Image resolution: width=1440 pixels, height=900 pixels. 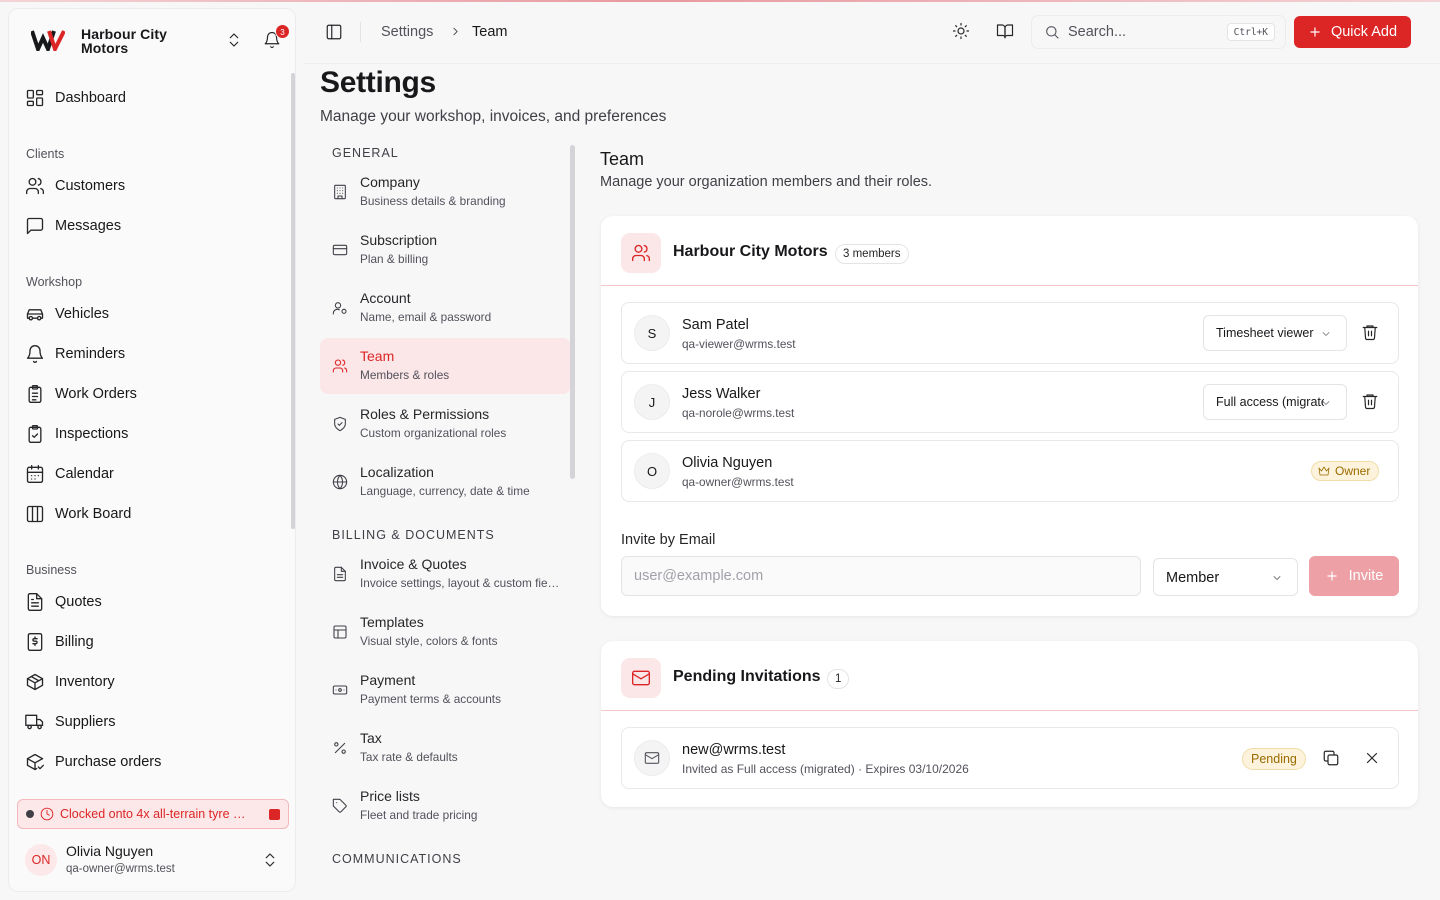 What do you see at coordinates (881, 576) in the screenshot?
I see `invite-email-input` at bounding box center [881, 576].